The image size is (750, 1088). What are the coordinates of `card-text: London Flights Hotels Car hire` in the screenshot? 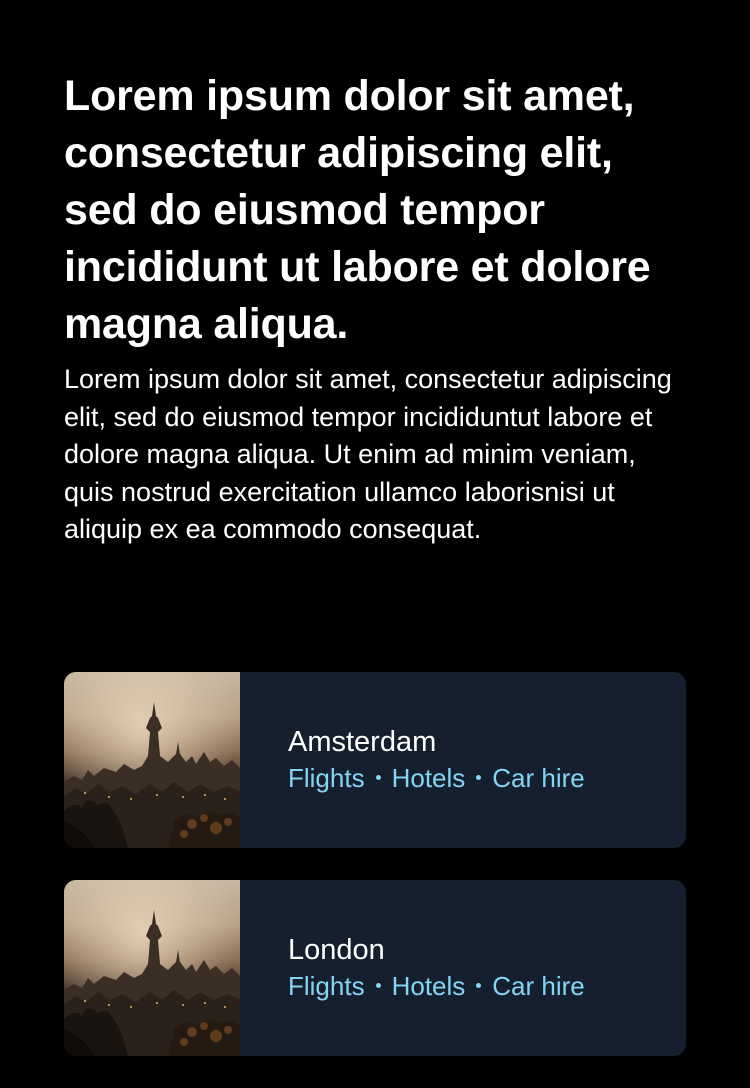 It's located at (412, 968).